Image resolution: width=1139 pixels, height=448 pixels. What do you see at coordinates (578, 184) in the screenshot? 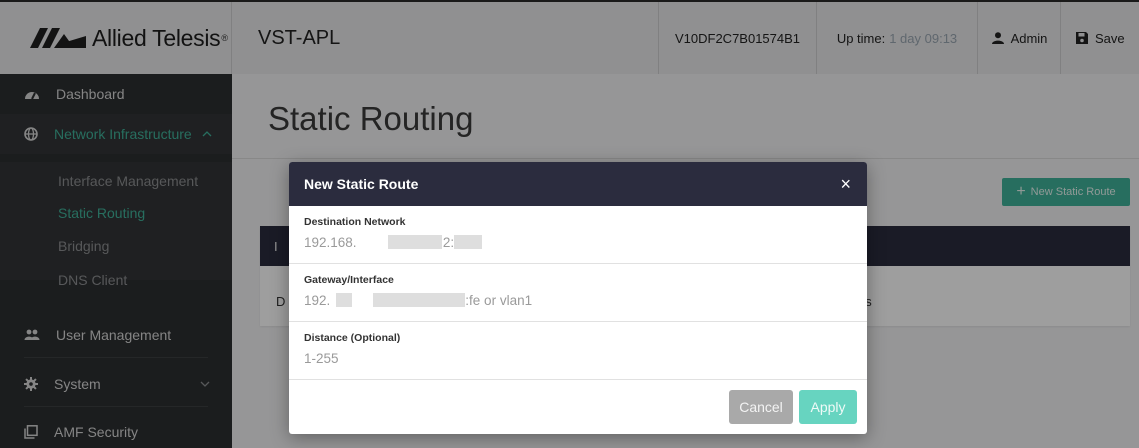
I see `dialog-header: New Static Route ×` at bounding box center [578, 184].